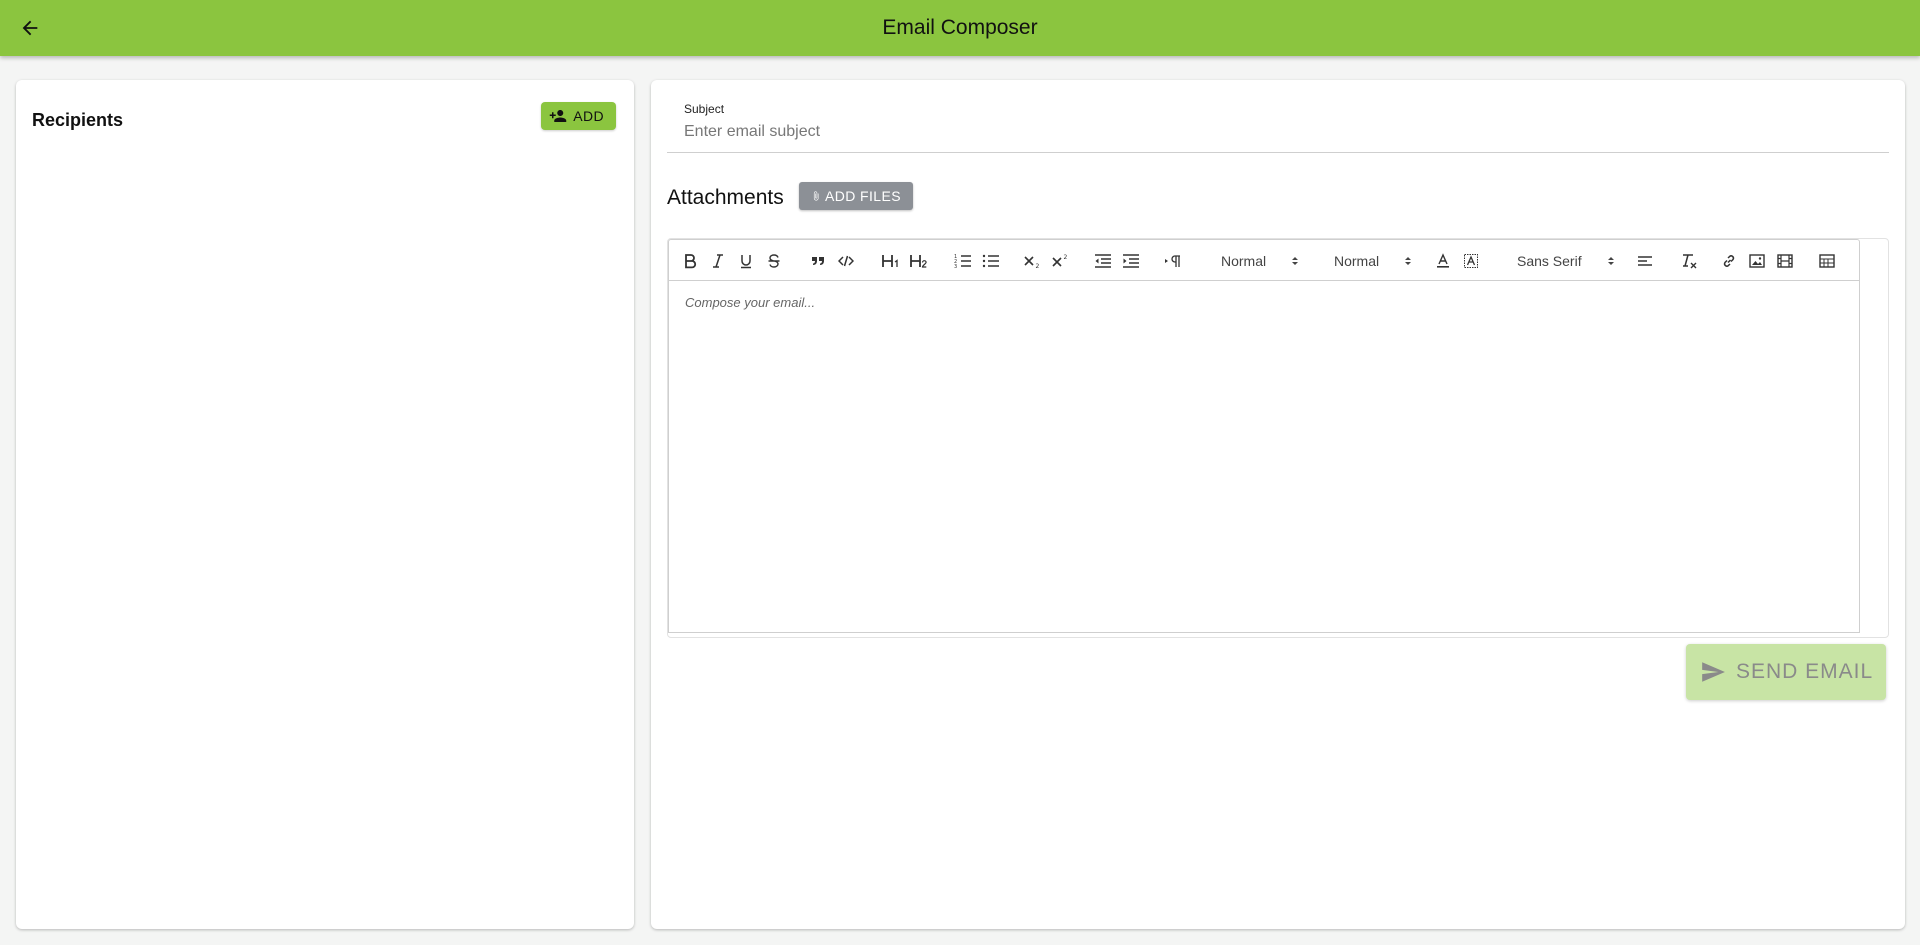  I want to click on background-color-button, so click(1471, 261).